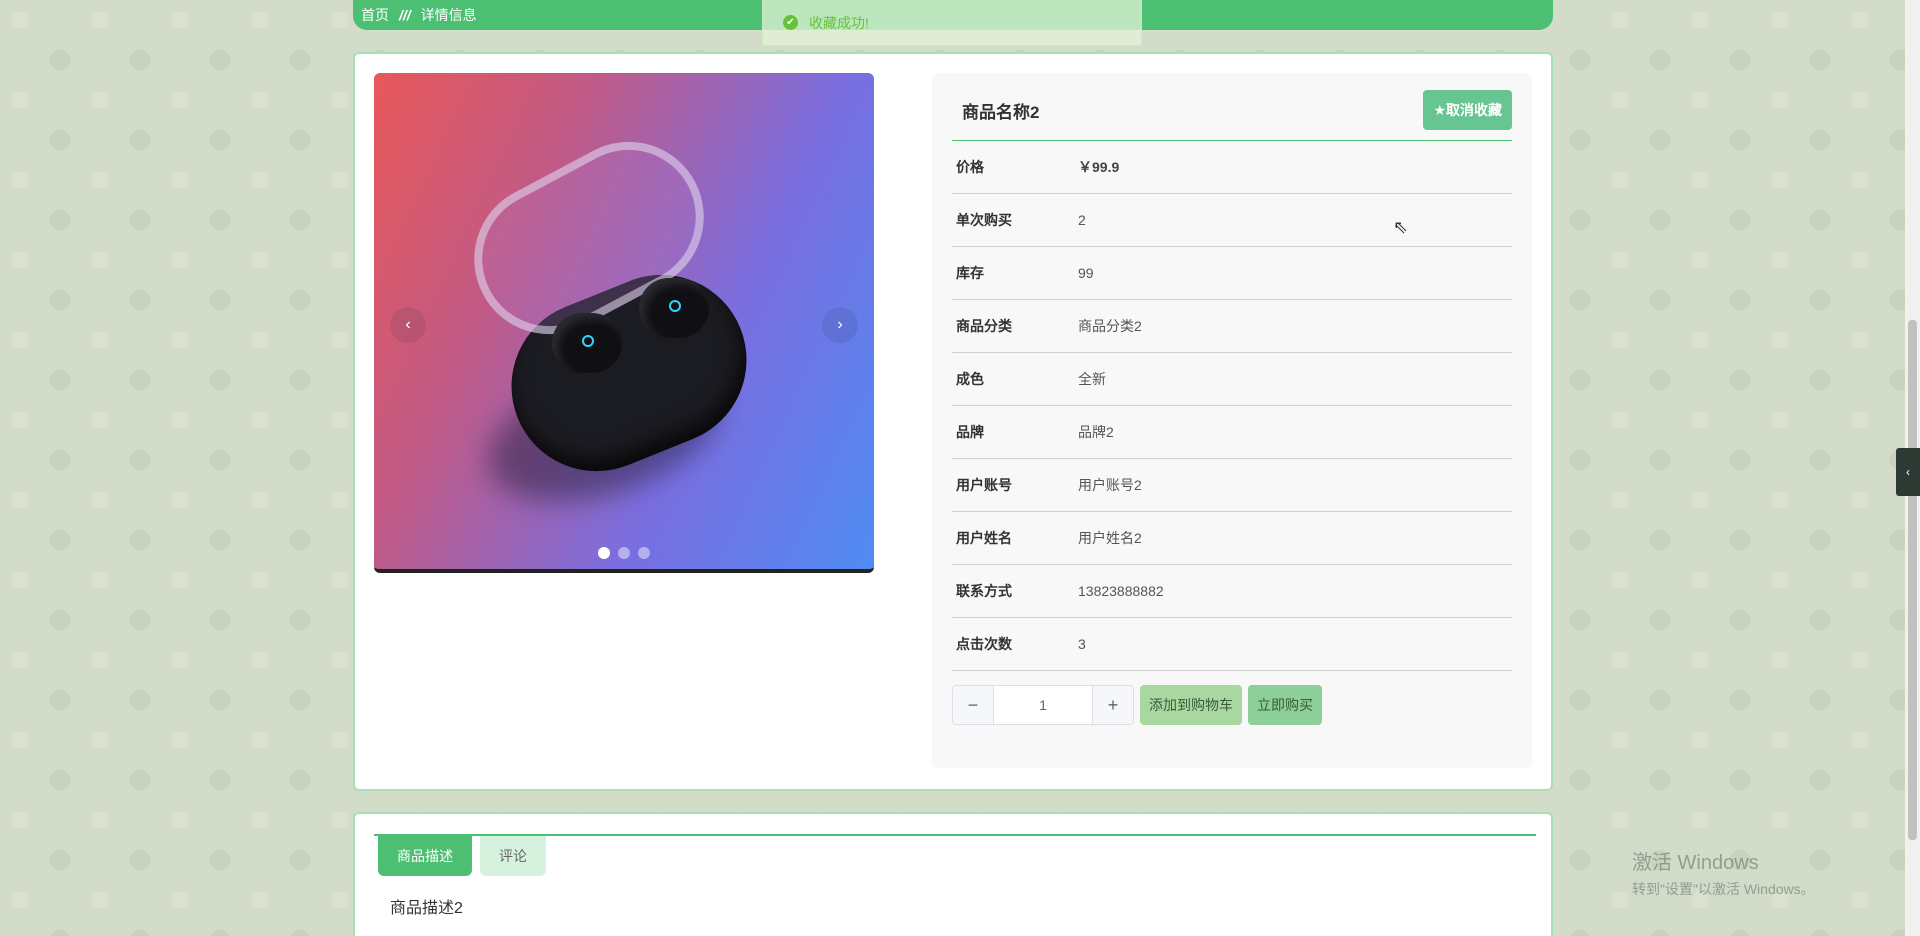 The image size is (1920, 936). What do you see at coordinates (425, 856) in the screenshot?
I see `tab-description: 商品描述` at bounding box center [425, 856].